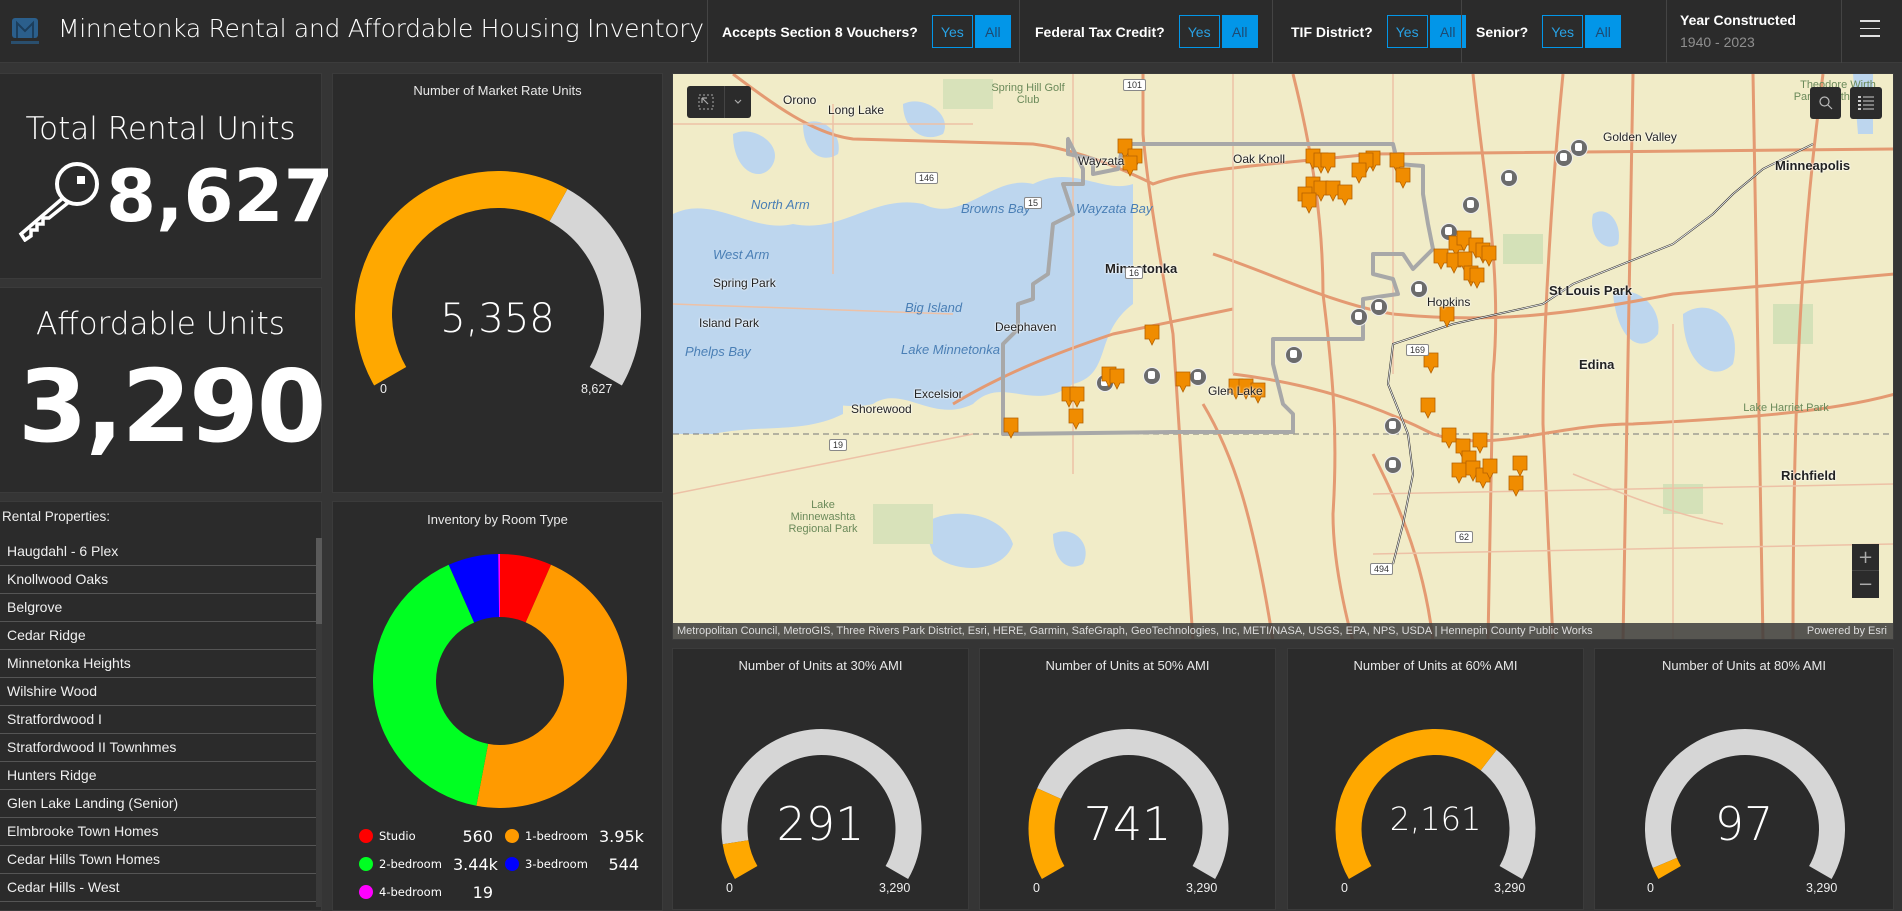  Describe the element at coordinates (595, 287) in the screenshot. I see `market-rate-gauge-track` at that location.